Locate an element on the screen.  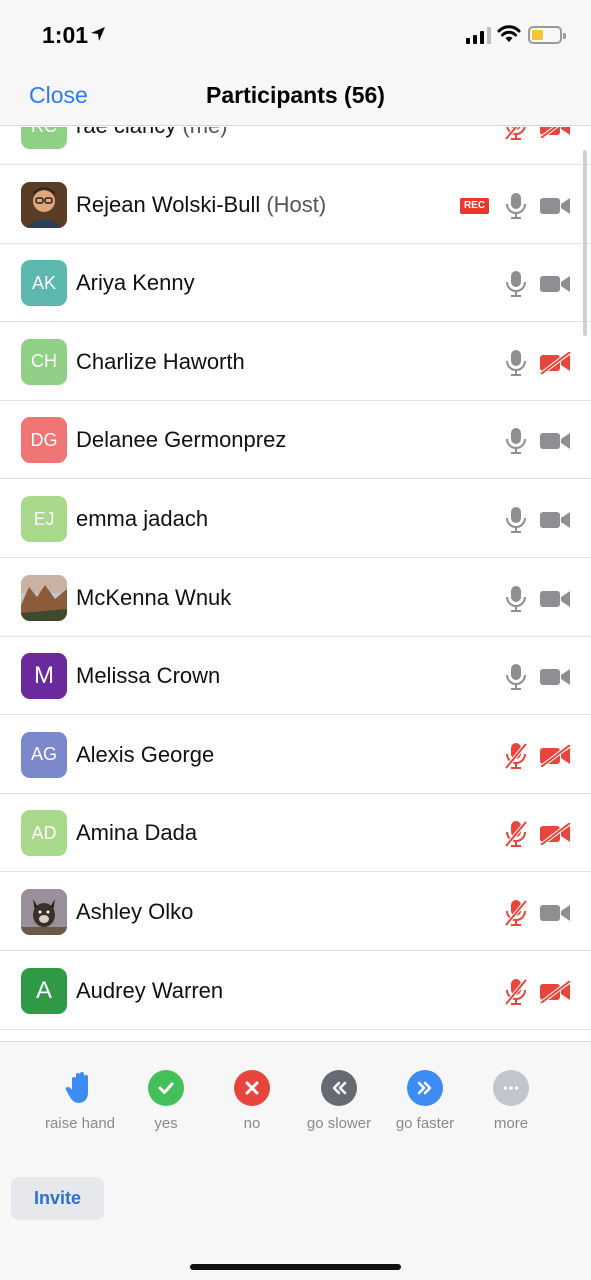
participant-name: Ariya Kenny is located at coordinates (135, 283).